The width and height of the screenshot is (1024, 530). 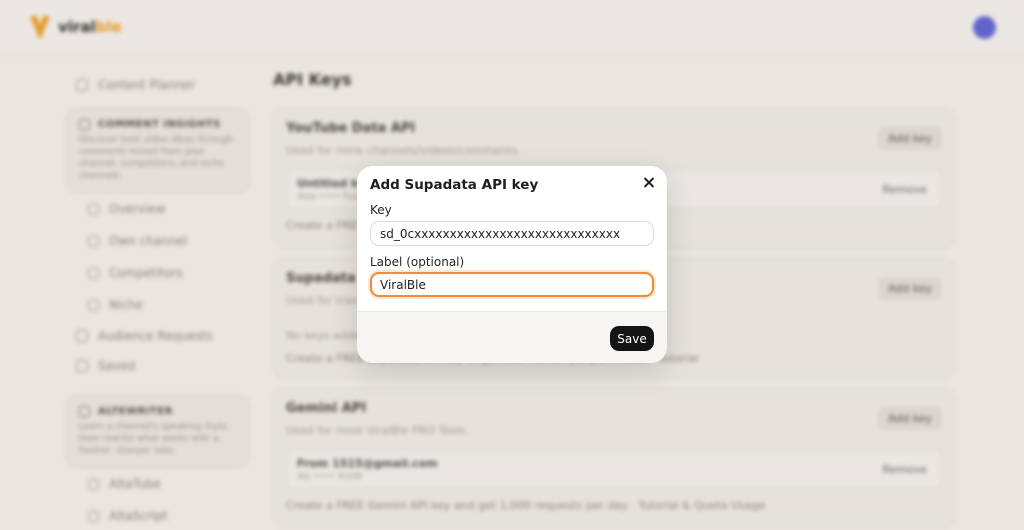 What do you see at coordinates (417, 262) in the screenshot?
I see `label-field-label: Label (optional)` at bounding box center [417, 262].